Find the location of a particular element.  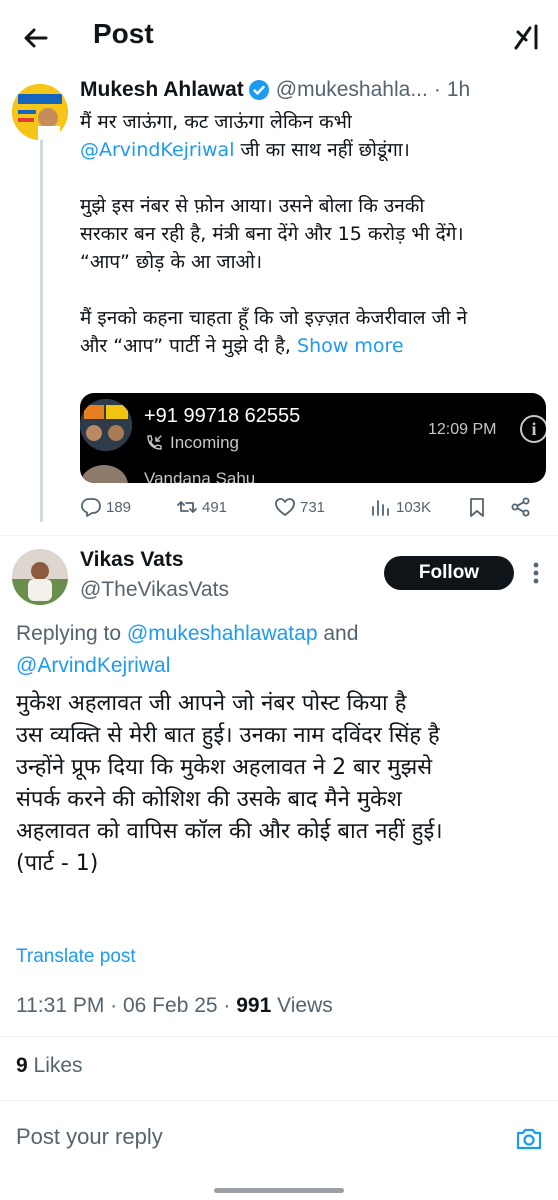

like-count: 731 is located at coordinates (313, 507).